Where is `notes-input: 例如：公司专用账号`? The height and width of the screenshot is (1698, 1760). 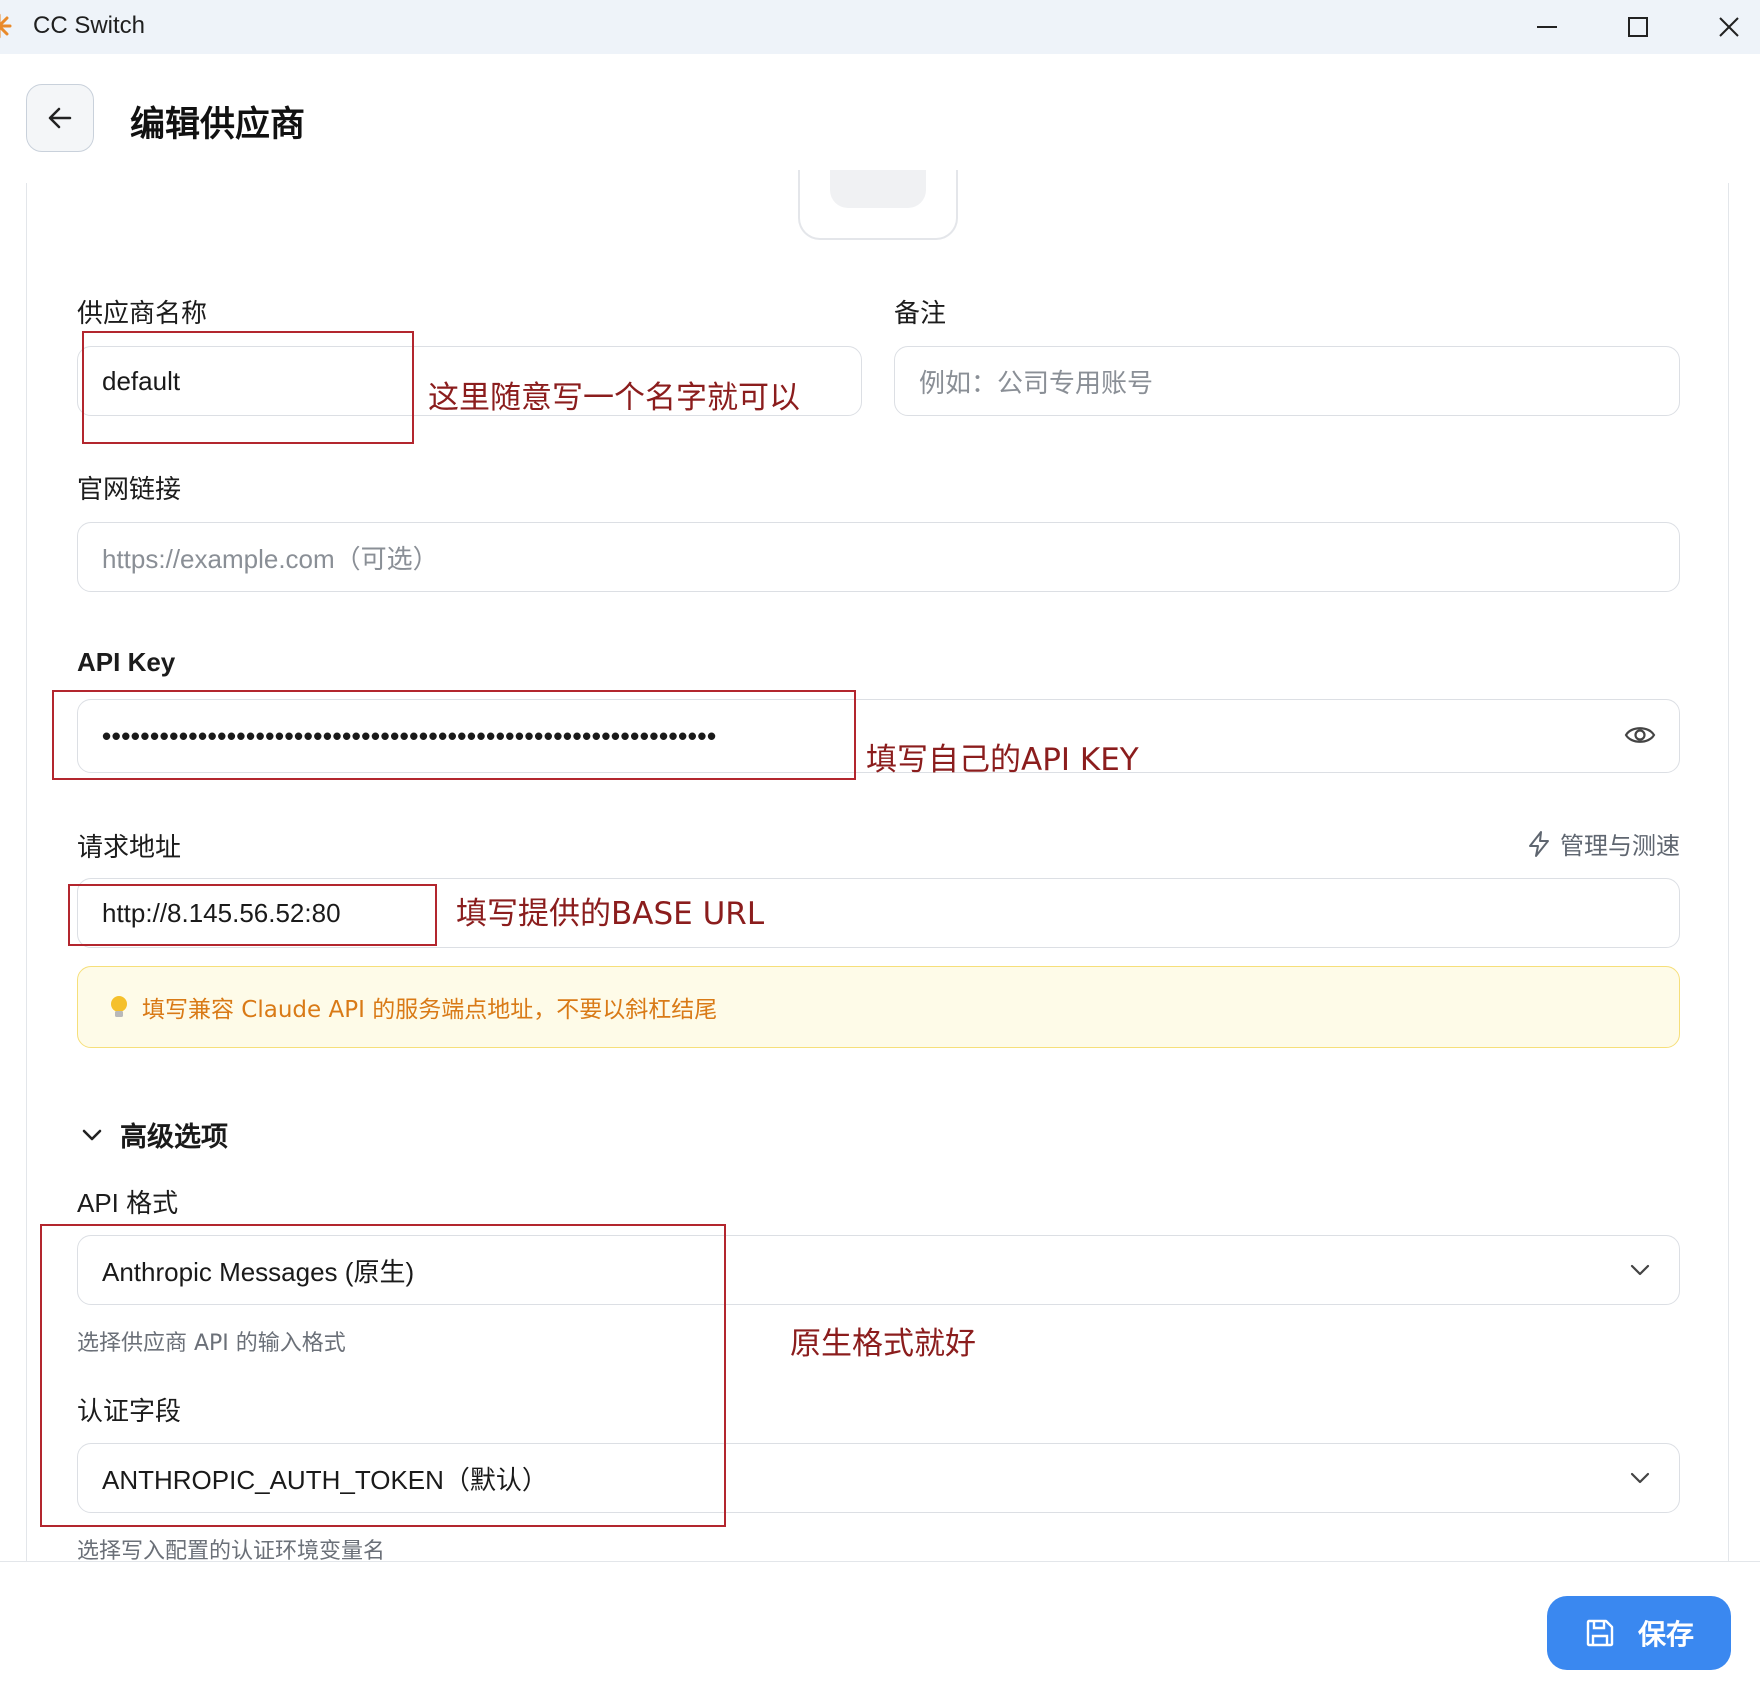
notes-input: 例如：公司专用账号 is located at coordinates (1287, 381).